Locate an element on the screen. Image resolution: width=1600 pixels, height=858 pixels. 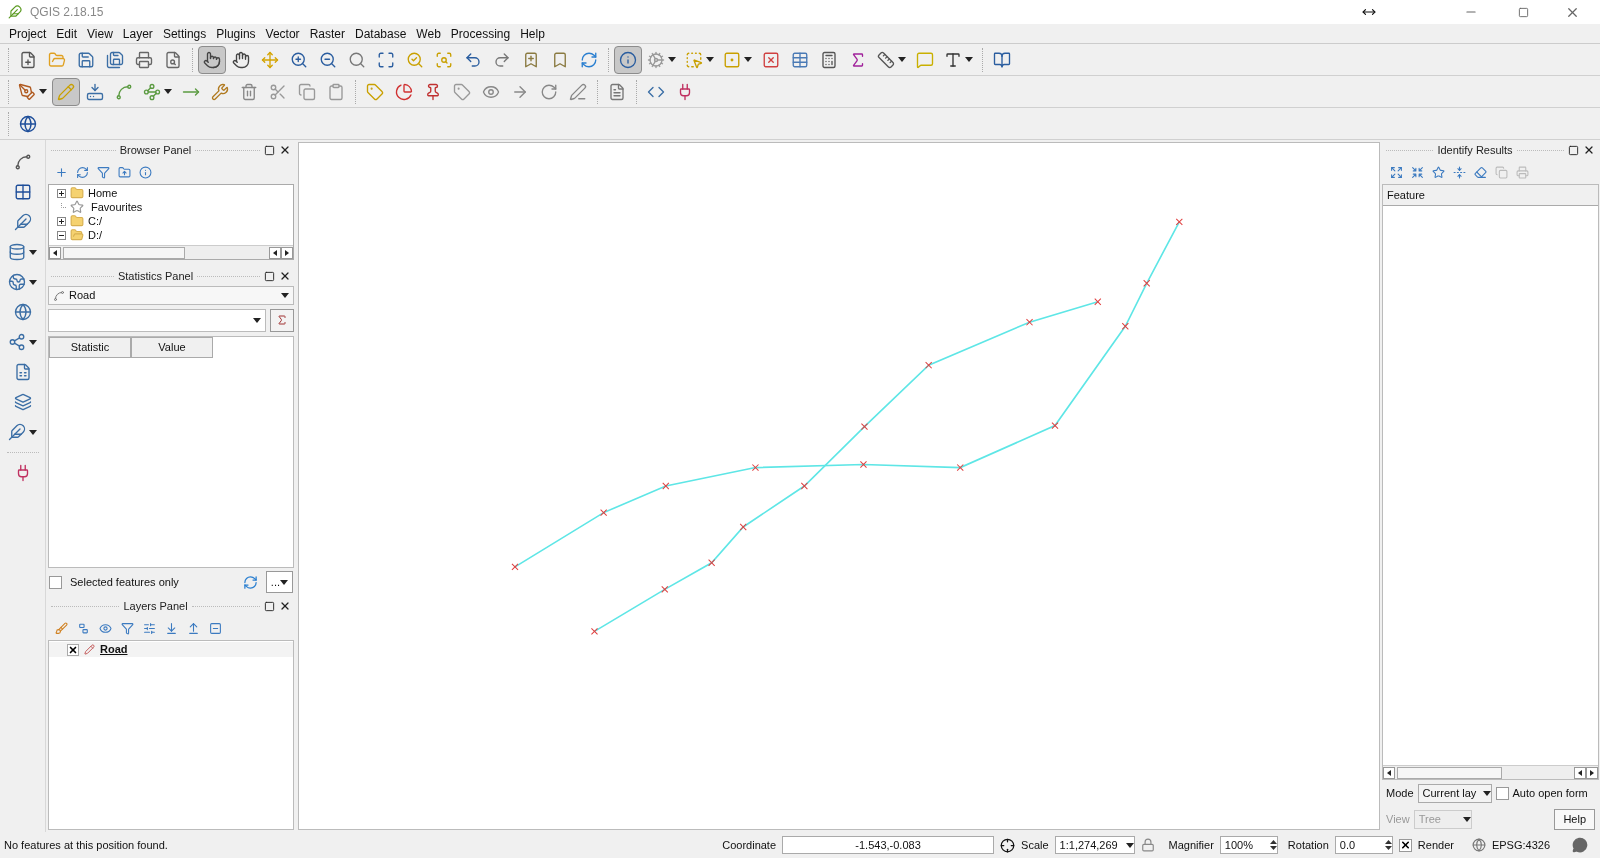
column-header: Value is located at coordinates (172, 347).